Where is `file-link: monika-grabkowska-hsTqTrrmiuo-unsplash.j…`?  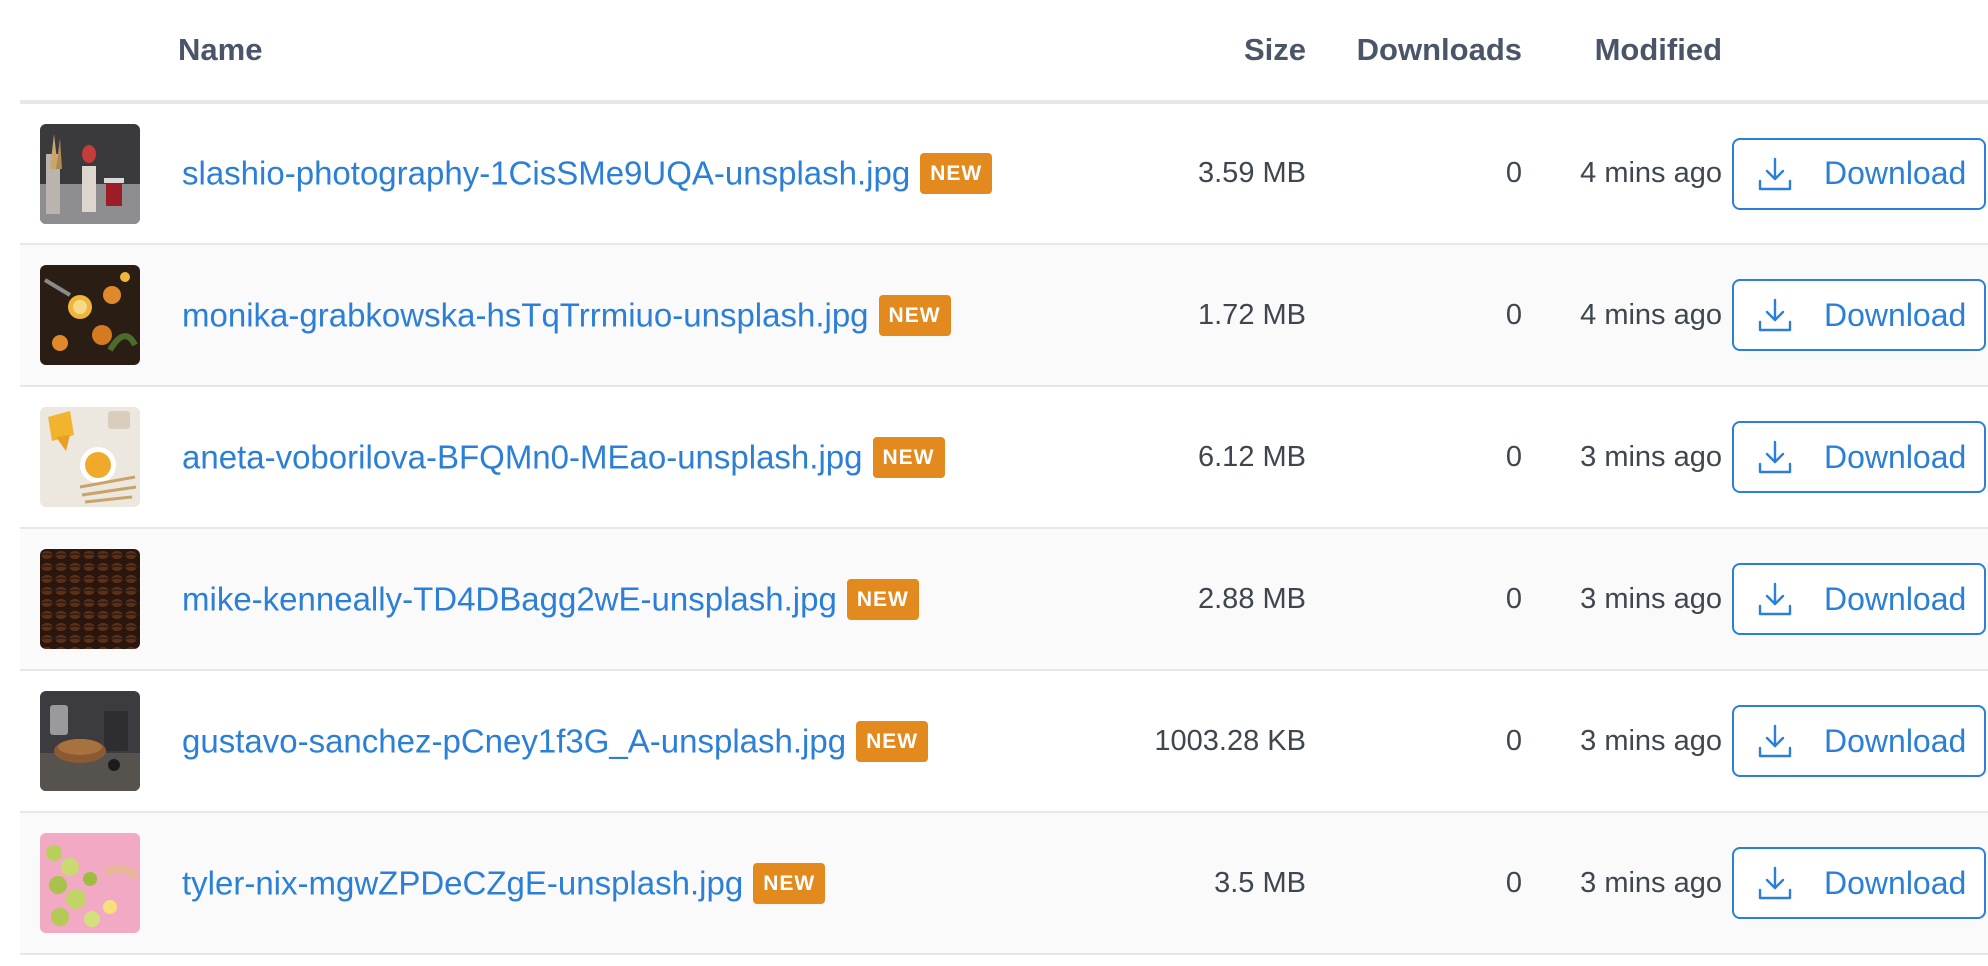 file-link: monika-grabkowska-hsTqTrrmiuo-unsplash.j… is located at coordinates (525, 314).